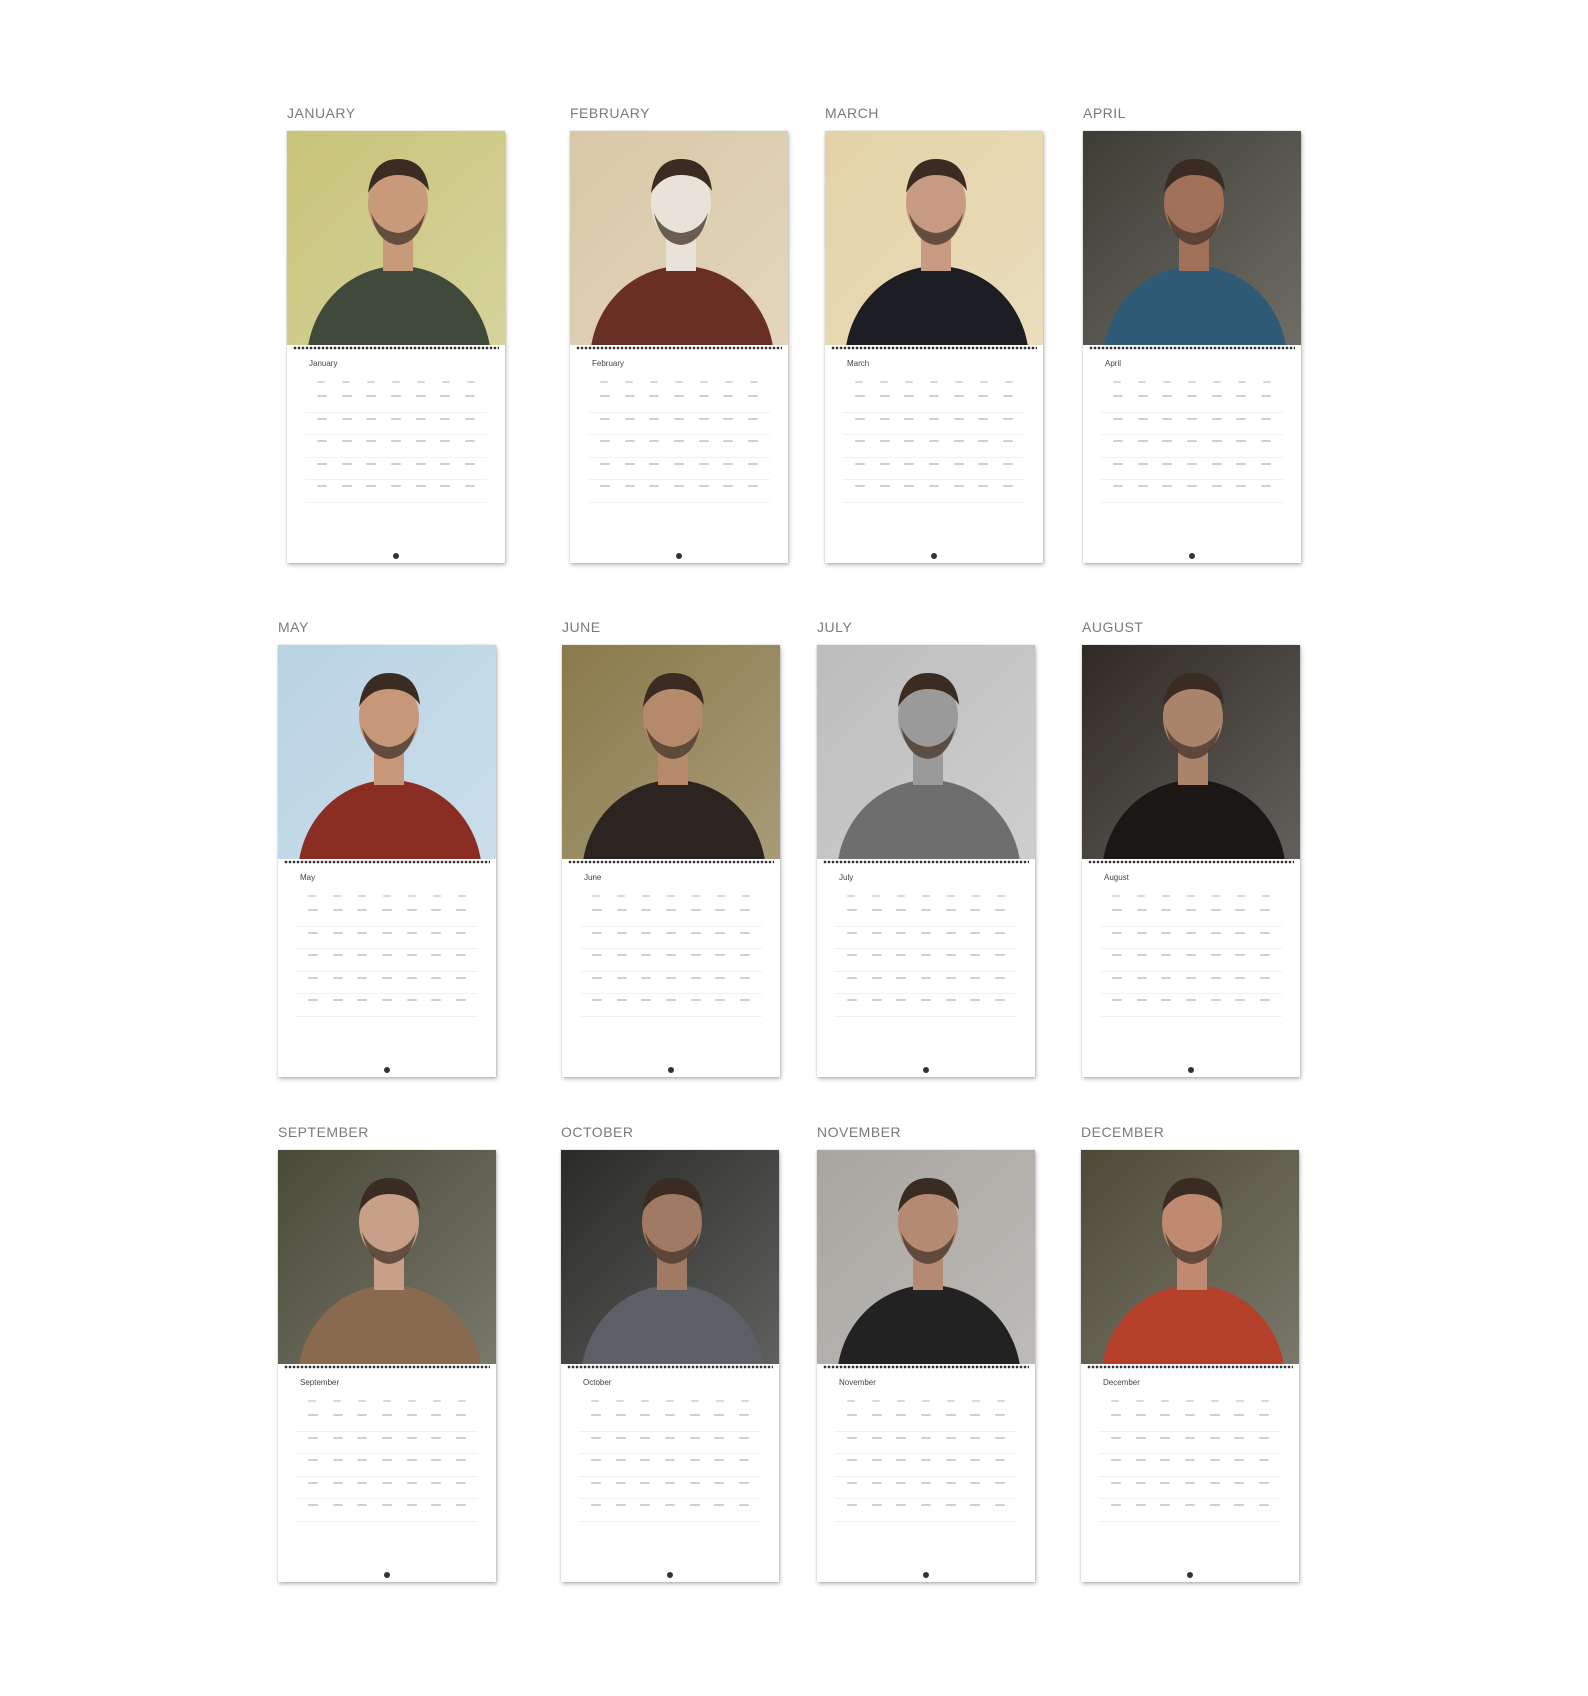  What do you see at coordinates (320, 1382) in the screenshot?
I see `grid-month-label: September` at bounding box center [320, 1382].